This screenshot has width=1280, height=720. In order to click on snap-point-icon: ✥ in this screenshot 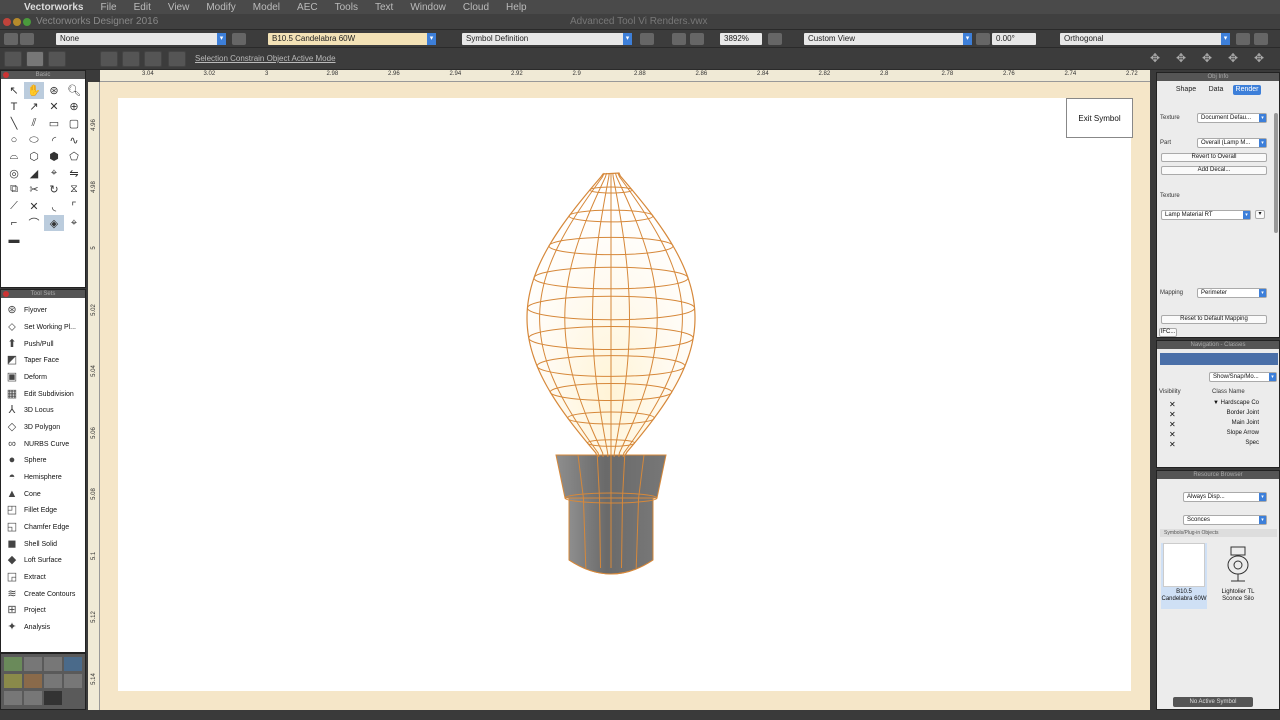, I will do `click(1237, 59)`.